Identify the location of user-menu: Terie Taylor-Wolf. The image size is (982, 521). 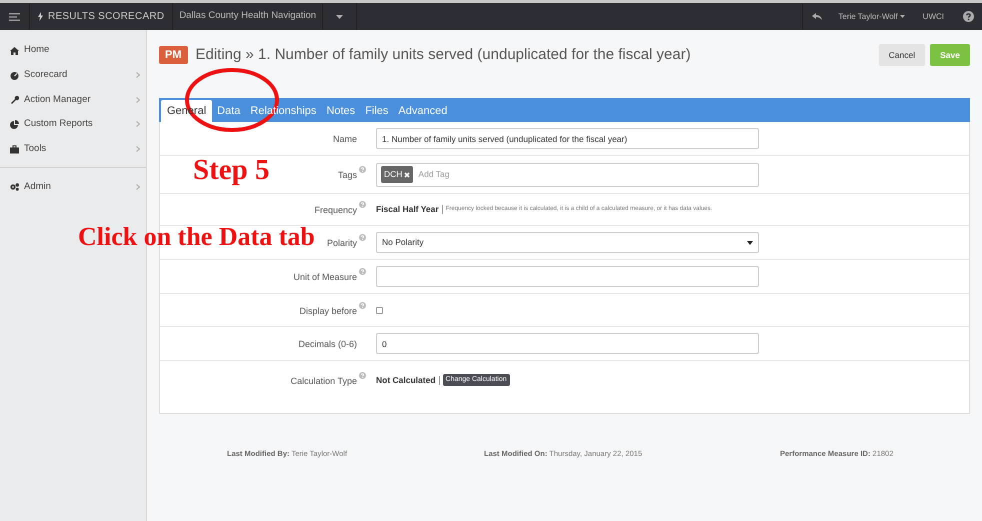
(871, 16).